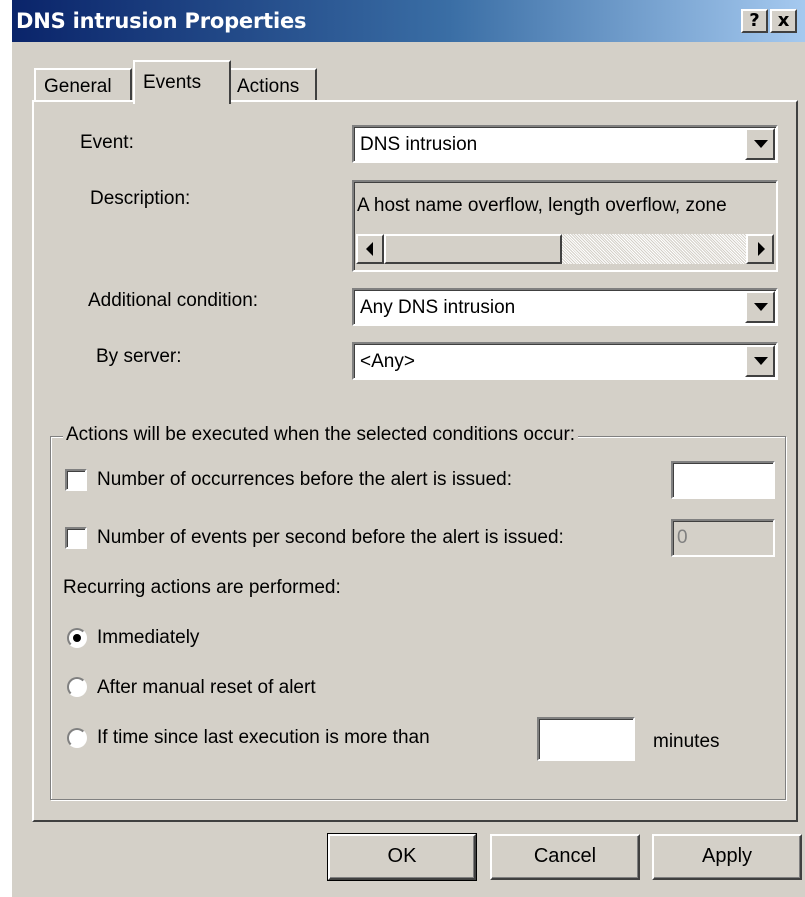  Describe the element at coordinates (408, 21) in the screenshot. I see `title-bar: DNS intrusion Properties ? x` at that location.